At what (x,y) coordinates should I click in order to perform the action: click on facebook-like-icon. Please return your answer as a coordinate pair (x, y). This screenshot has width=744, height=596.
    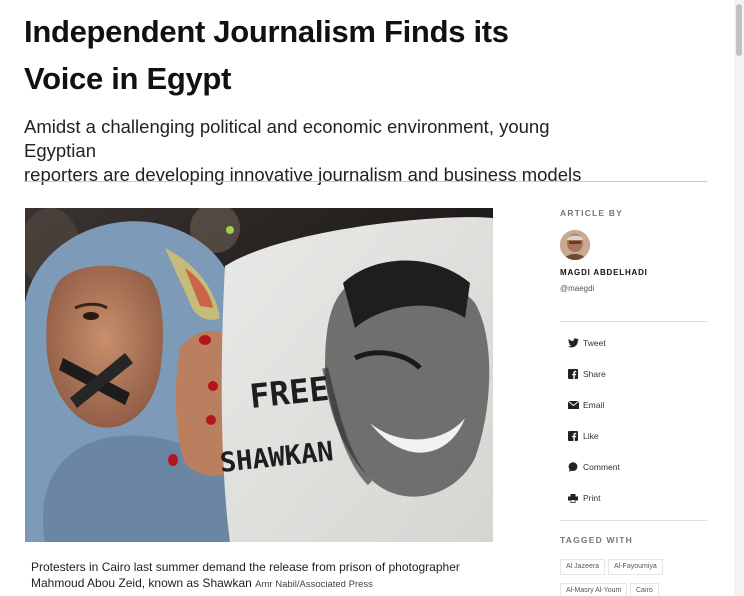
    Looking at the image, I should click on (573, 436).